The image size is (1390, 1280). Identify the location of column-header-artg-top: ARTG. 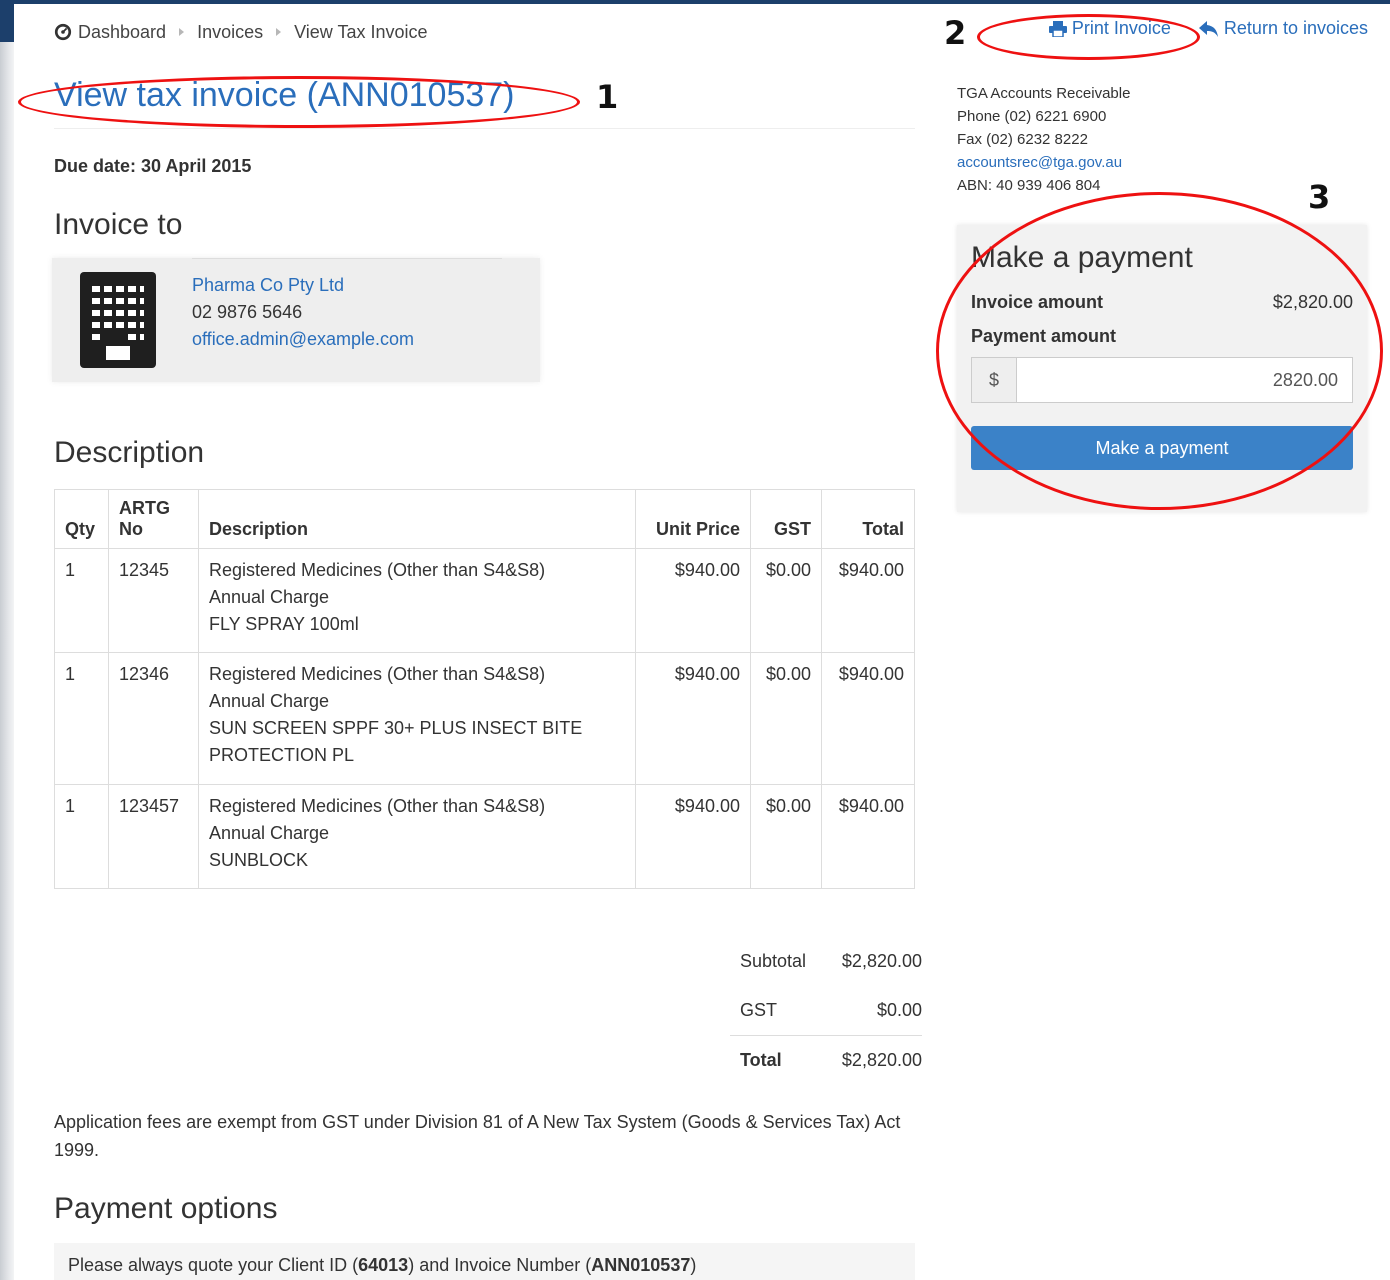
(144, 508).